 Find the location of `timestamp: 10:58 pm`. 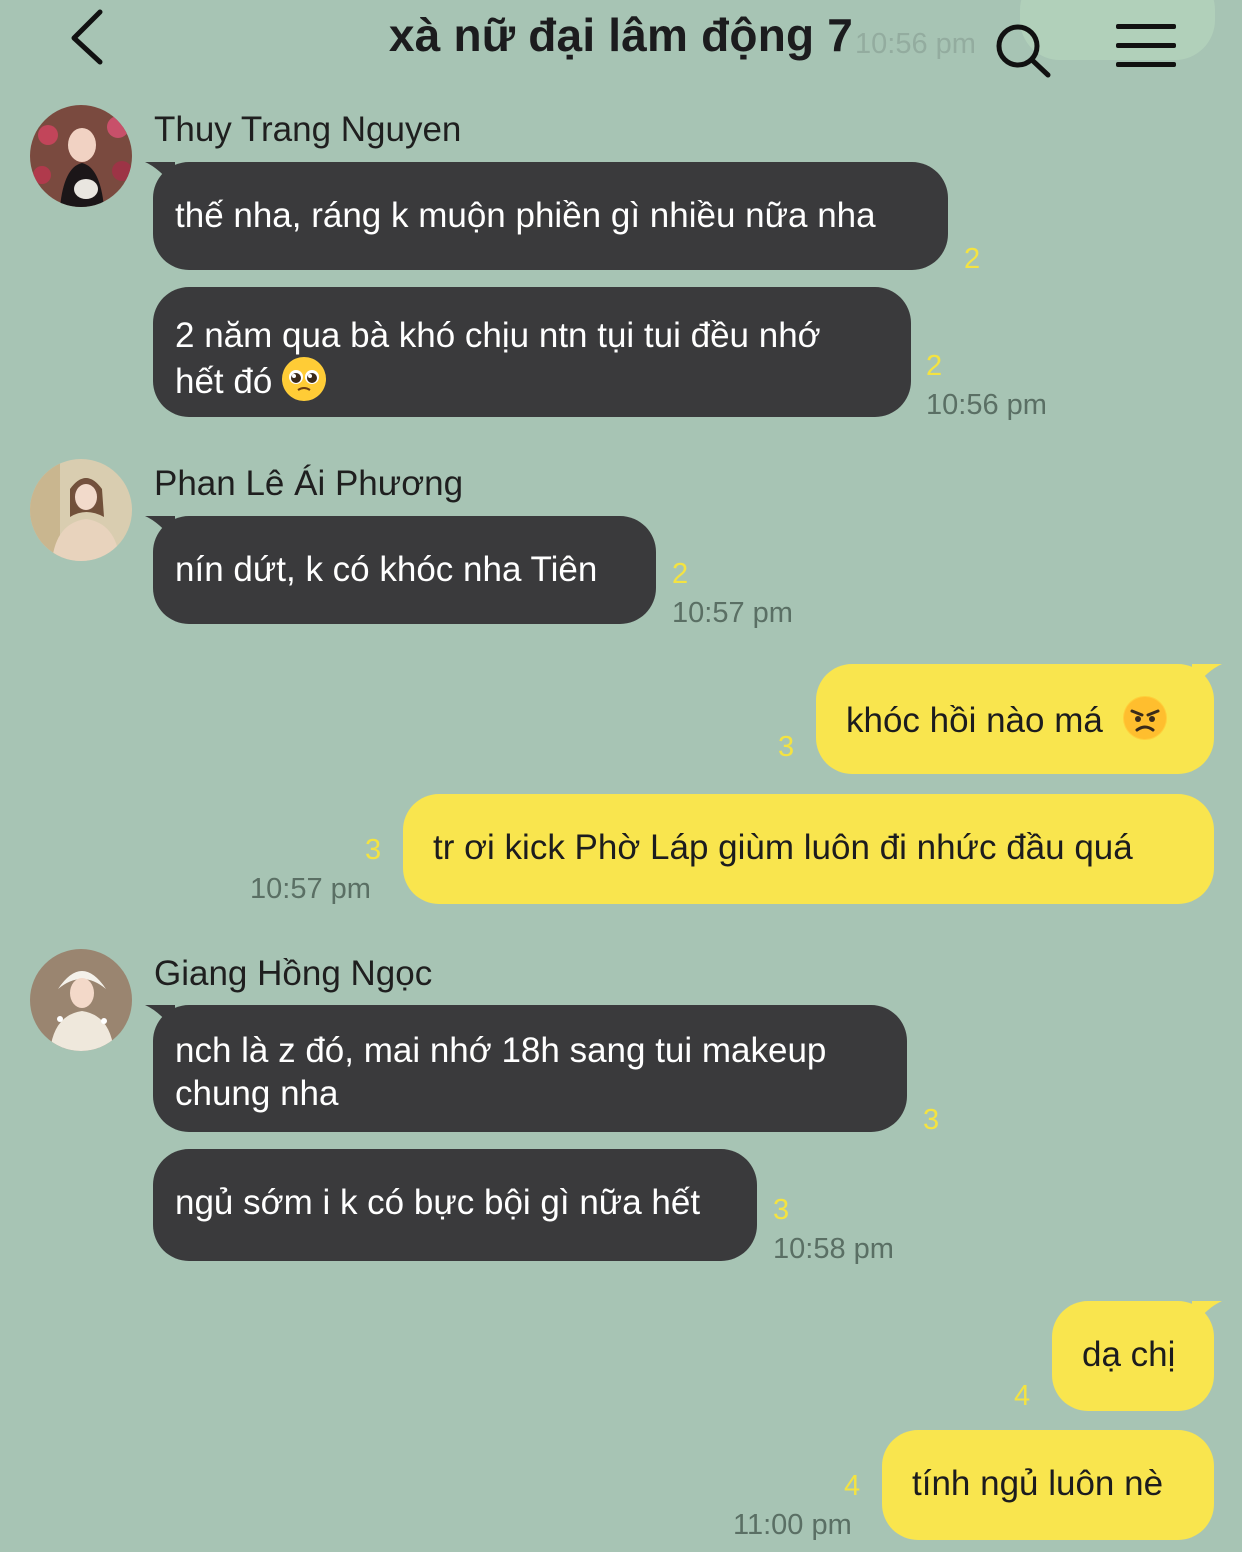

timestamp: 10:58 pm is located at coordinates (833, 1249).